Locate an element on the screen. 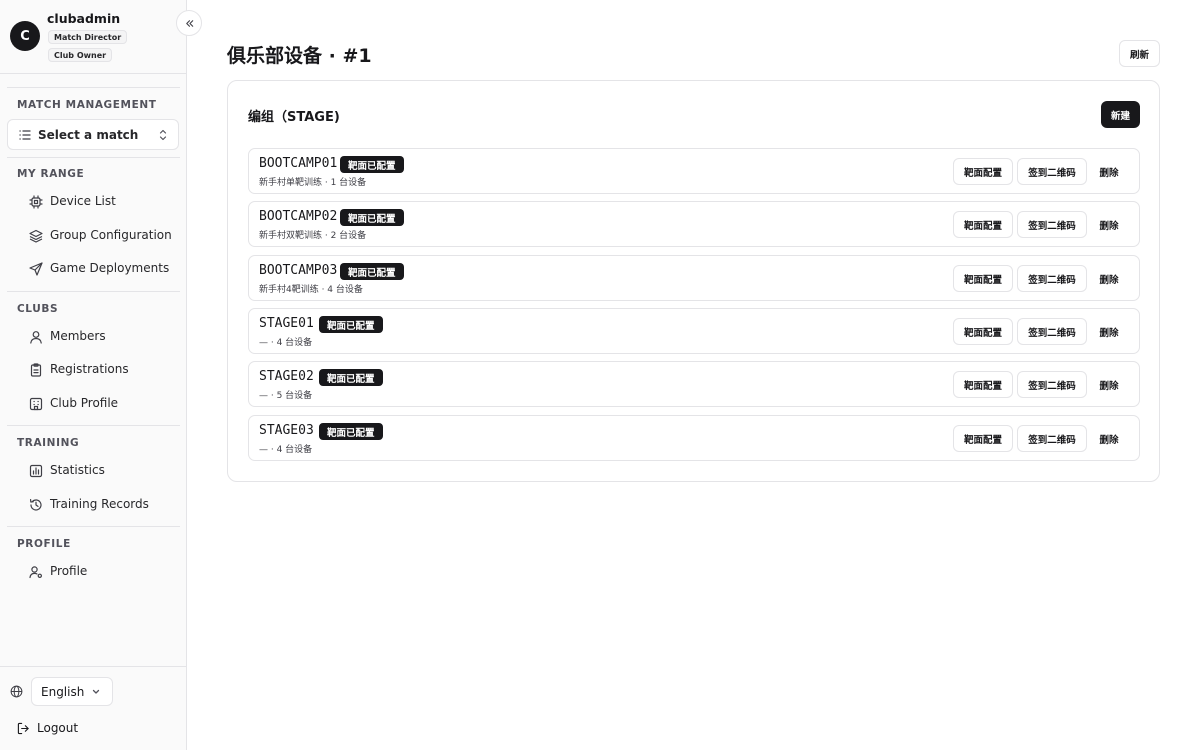  stage-code: BOOTCAMP02 is located at coordinates (298, 216).